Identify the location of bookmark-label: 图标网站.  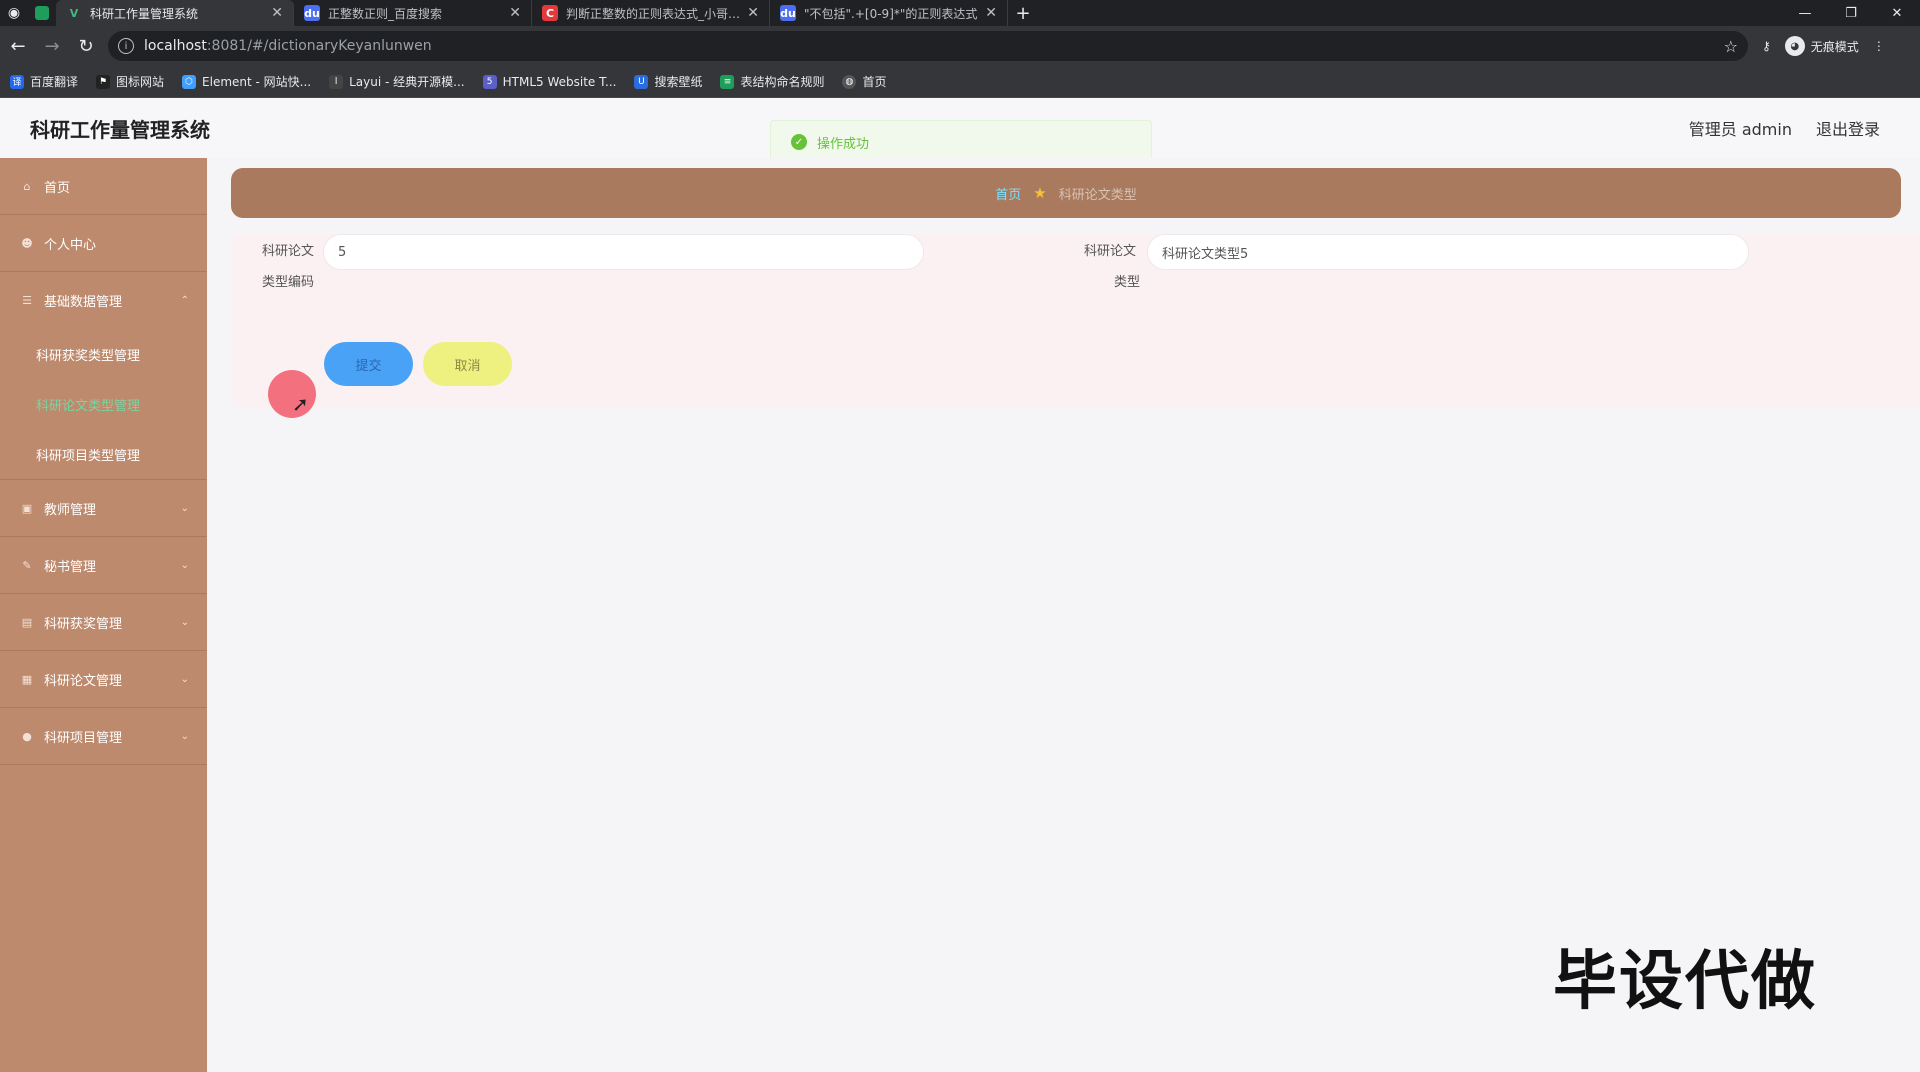
(140, 82).